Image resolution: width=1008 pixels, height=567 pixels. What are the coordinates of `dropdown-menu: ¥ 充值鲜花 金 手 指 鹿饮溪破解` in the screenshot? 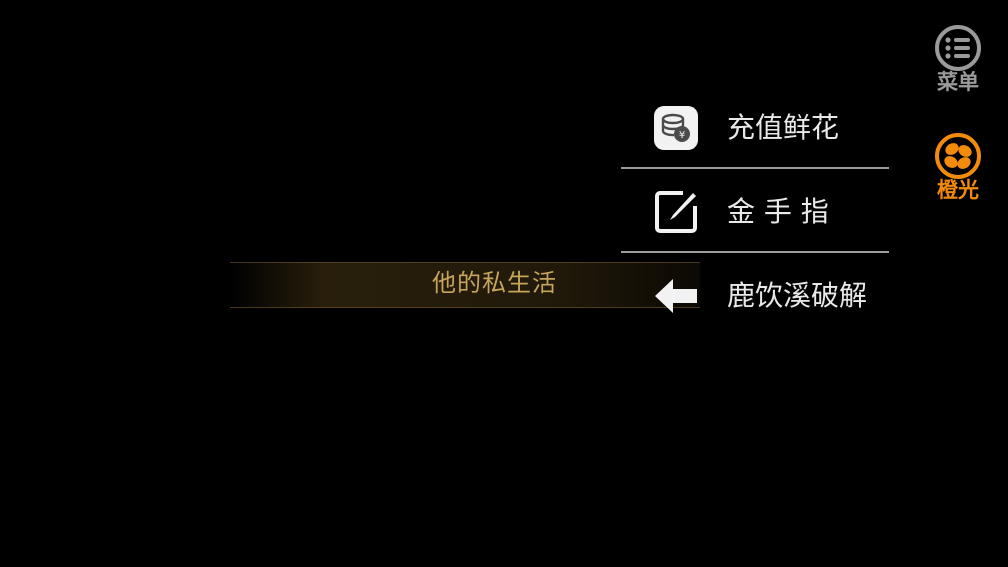 It's located at (755, 213).